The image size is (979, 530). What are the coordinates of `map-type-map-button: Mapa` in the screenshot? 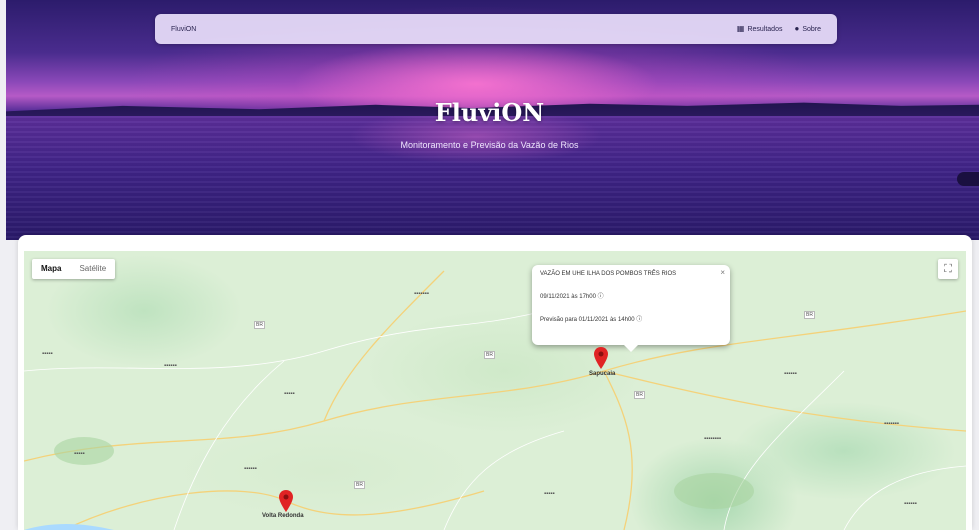 It's located at (51, 269).